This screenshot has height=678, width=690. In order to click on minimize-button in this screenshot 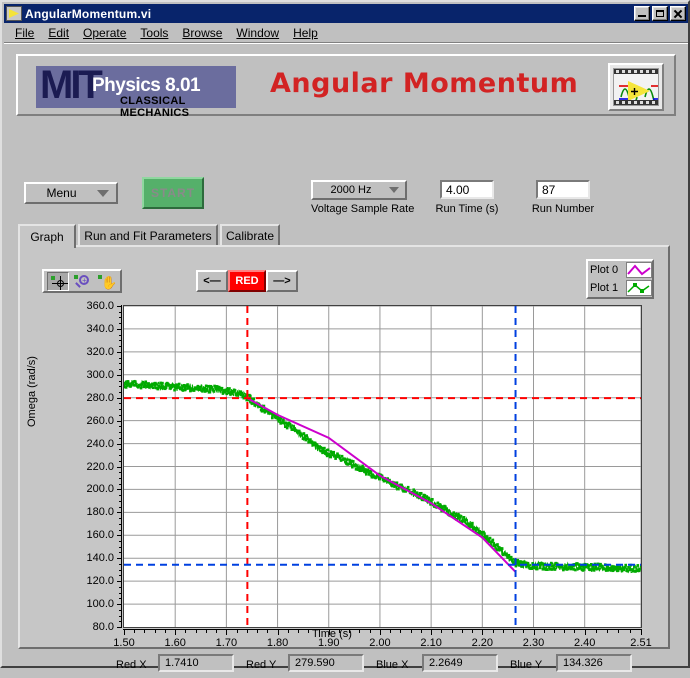, I will do `click(642, 13)`.